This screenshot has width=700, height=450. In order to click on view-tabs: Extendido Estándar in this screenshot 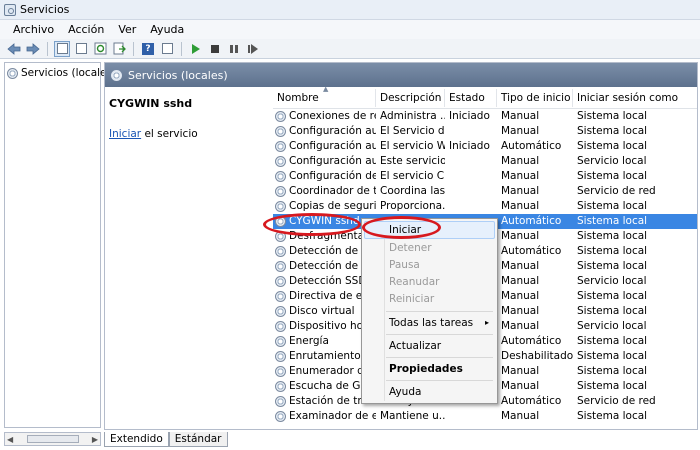, I will do `click(166, 439)`.